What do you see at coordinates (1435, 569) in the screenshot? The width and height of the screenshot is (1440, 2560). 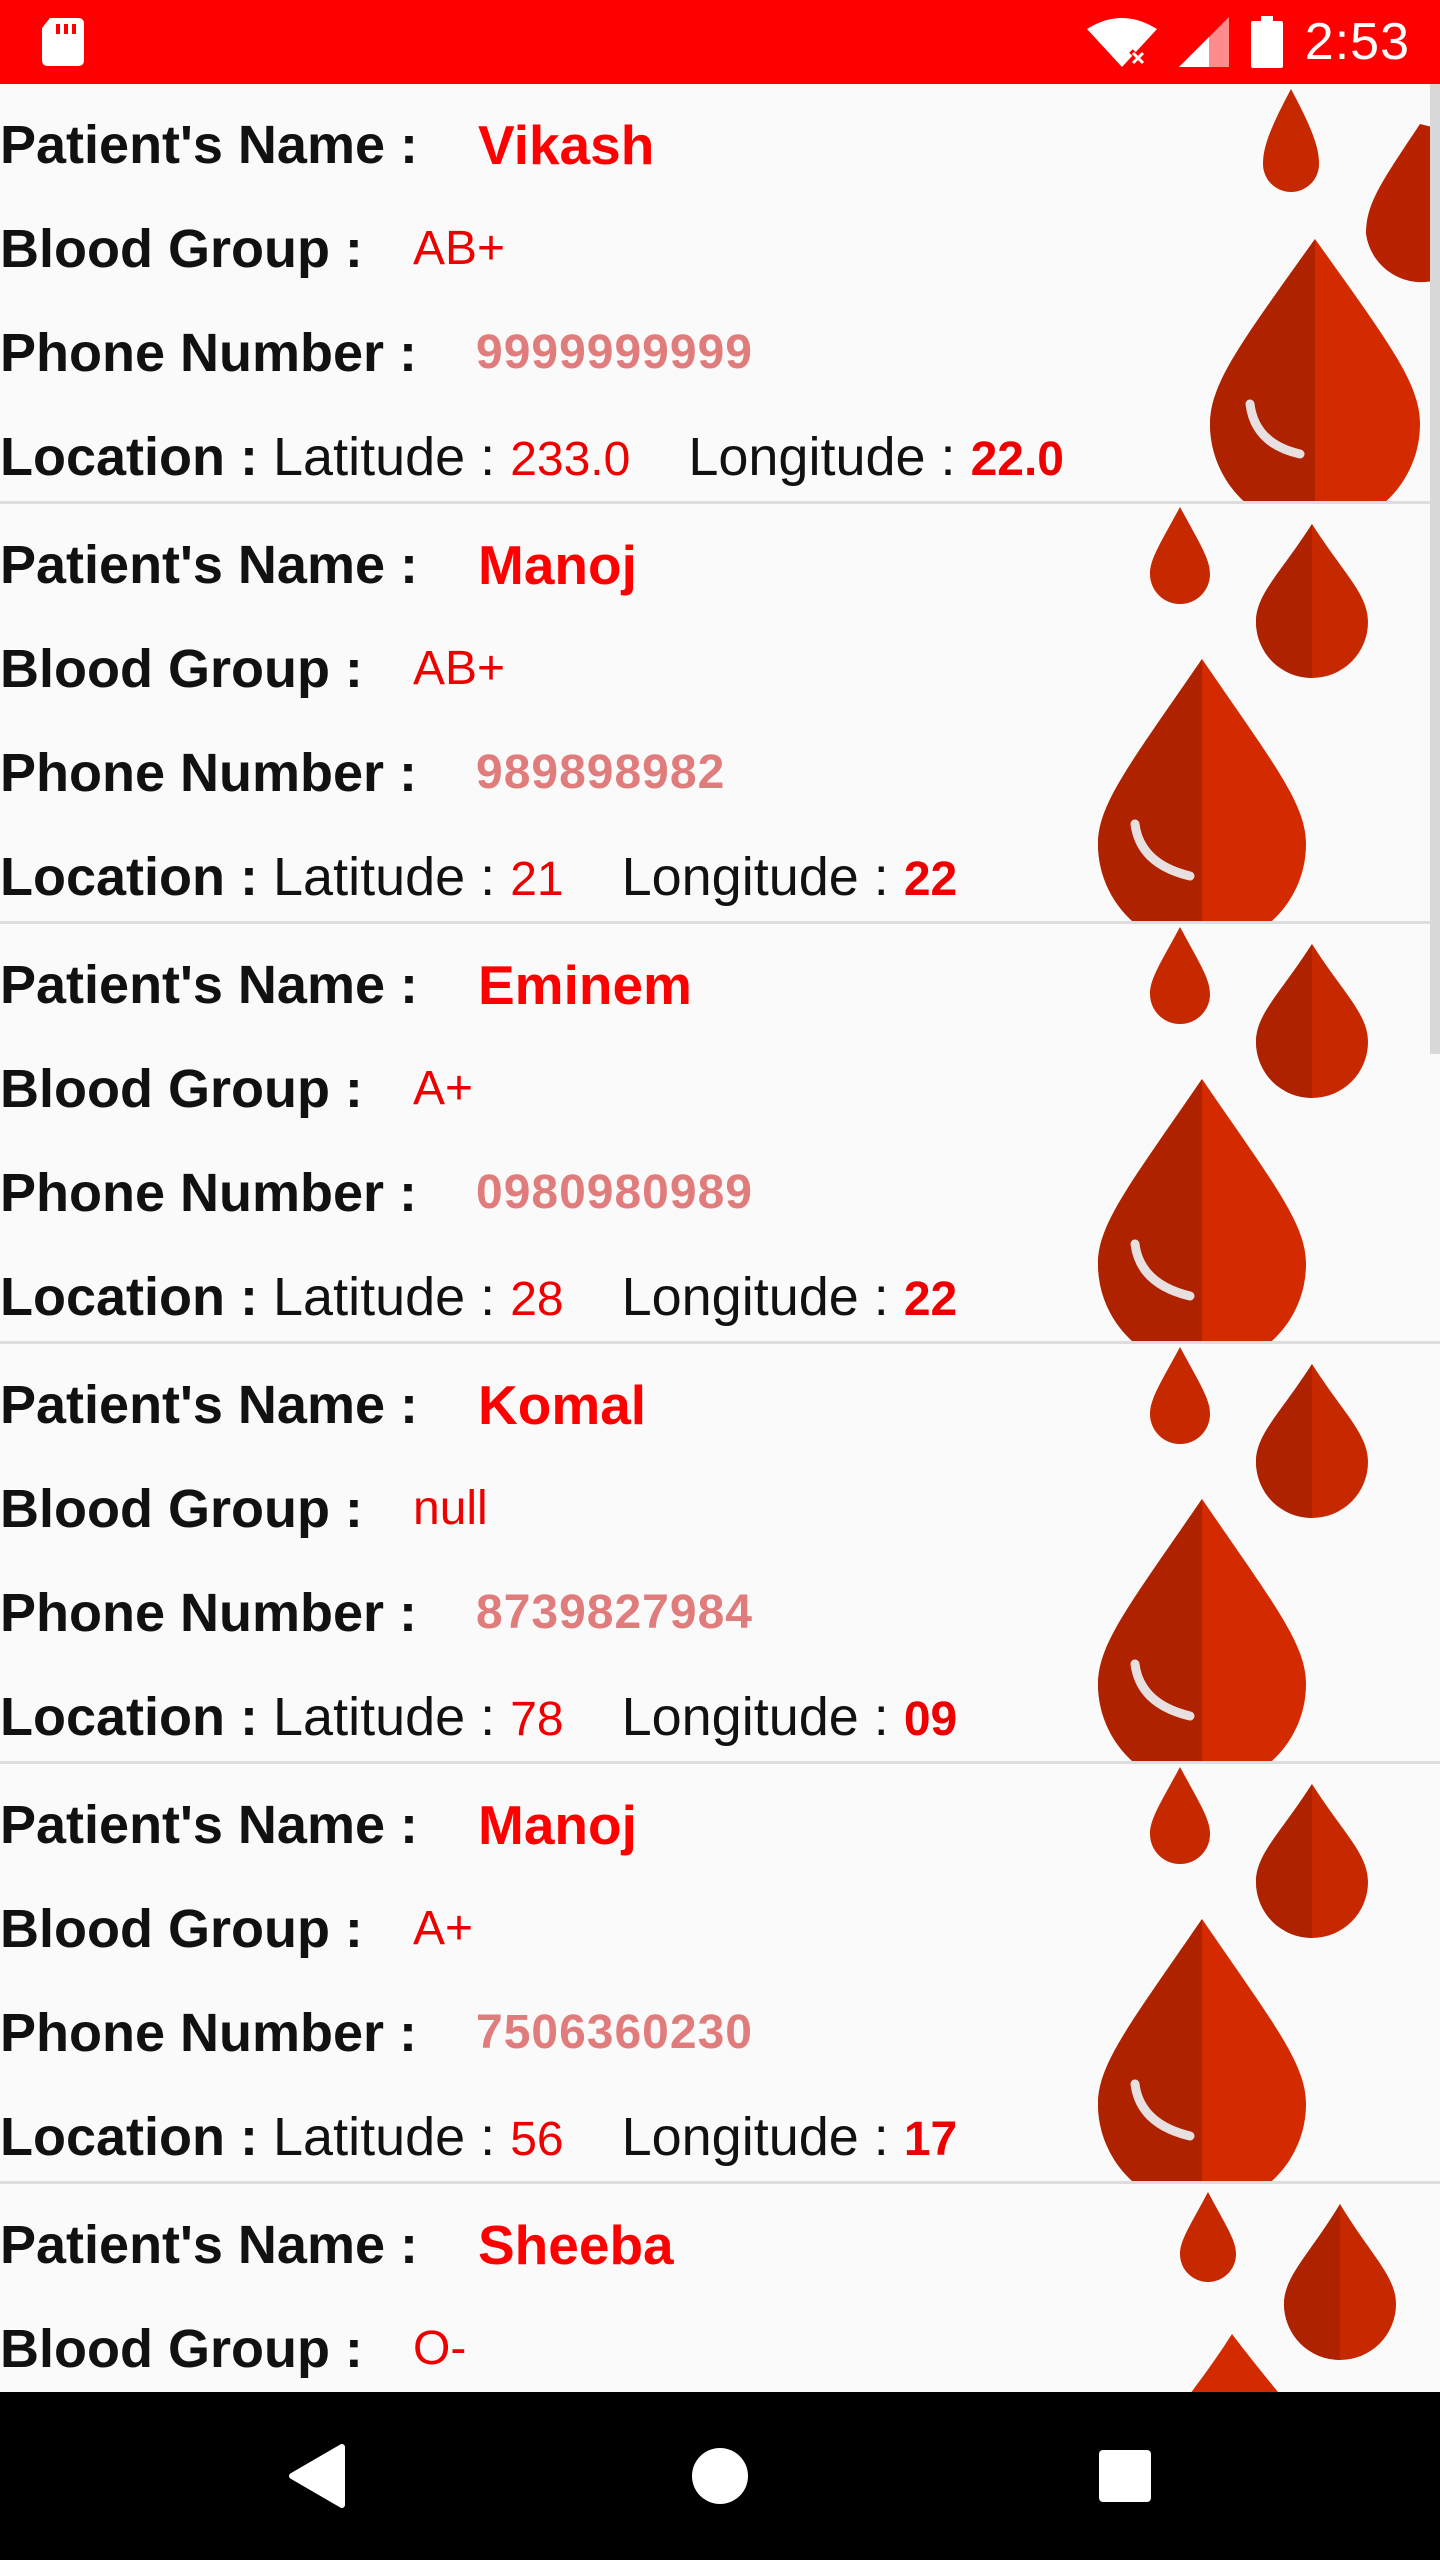 I see `scrollbar` at bounding box center [1435, 569].